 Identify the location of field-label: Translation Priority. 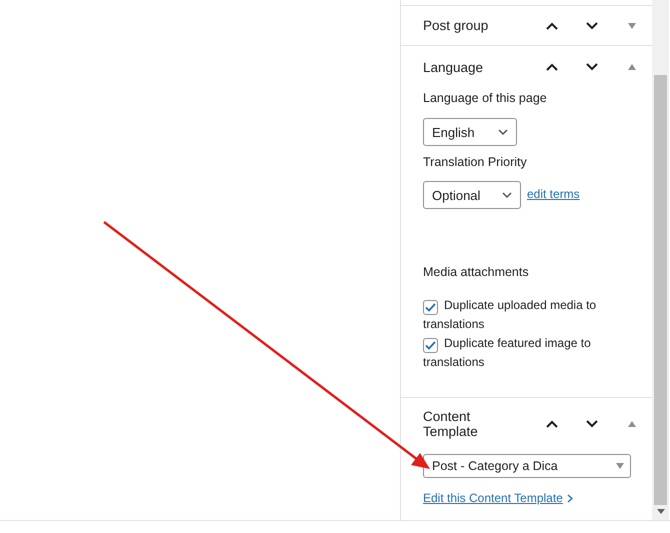
(475, 162).